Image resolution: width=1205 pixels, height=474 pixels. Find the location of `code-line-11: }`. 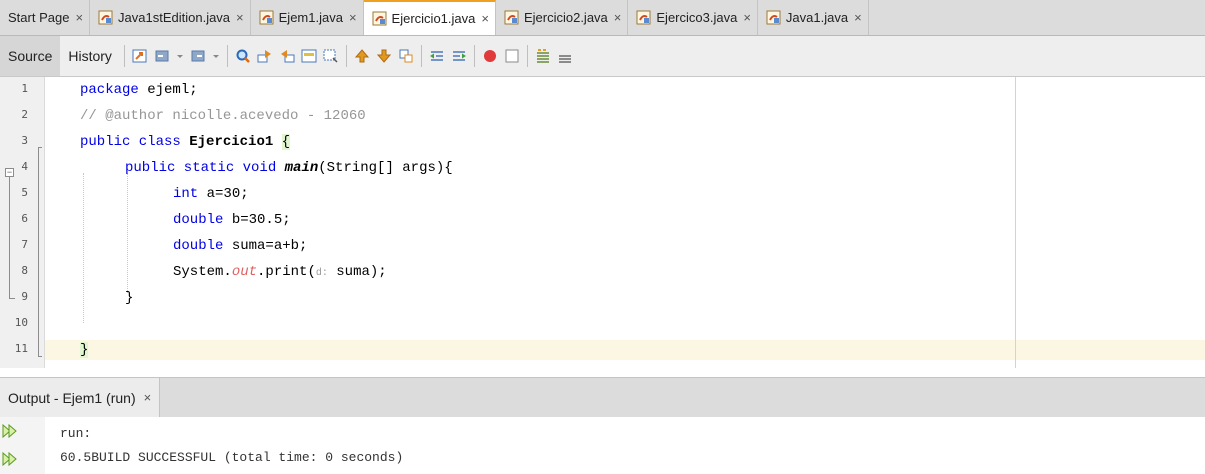

code-line-11: } is located at coordinates (84, 350).